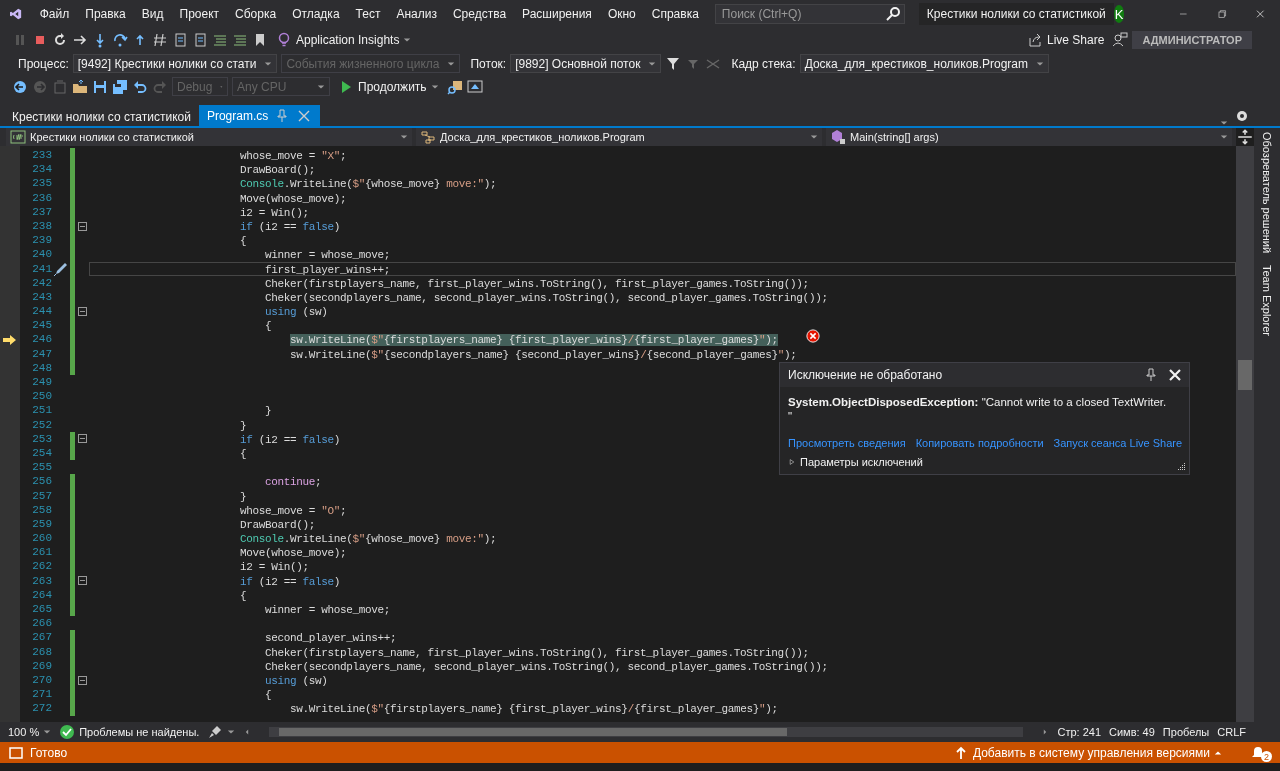 The height and width of the screenshot is (771, 1280). Describe the element at coordinates (256, 14) in the screenshot. I see `menu-item: Сборка` at that location.